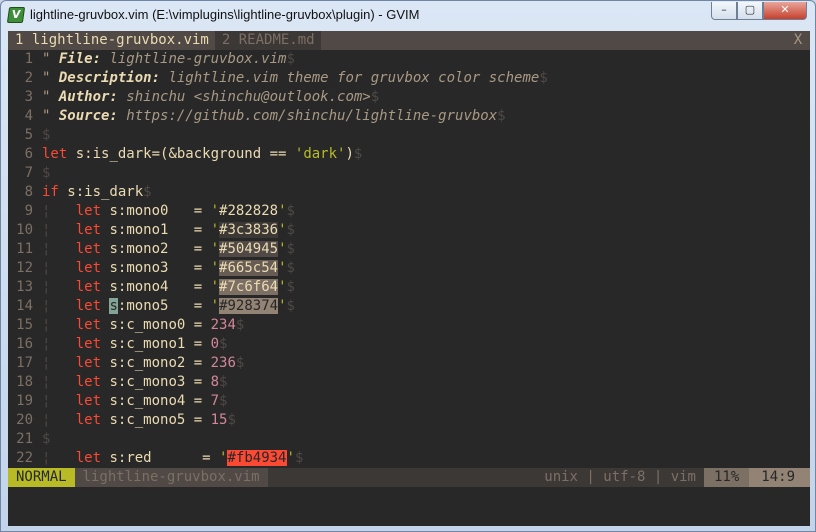  I want to click on status-cursor-position: 14:9, so click(779, 477).